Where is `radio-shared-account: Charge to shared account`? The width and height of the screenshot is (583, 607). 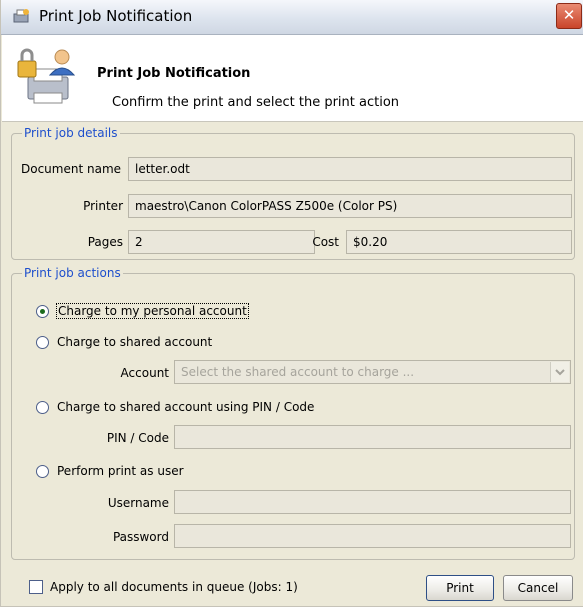 radio-shared-account: Charge to shared account is located at coordinates (156, 343).